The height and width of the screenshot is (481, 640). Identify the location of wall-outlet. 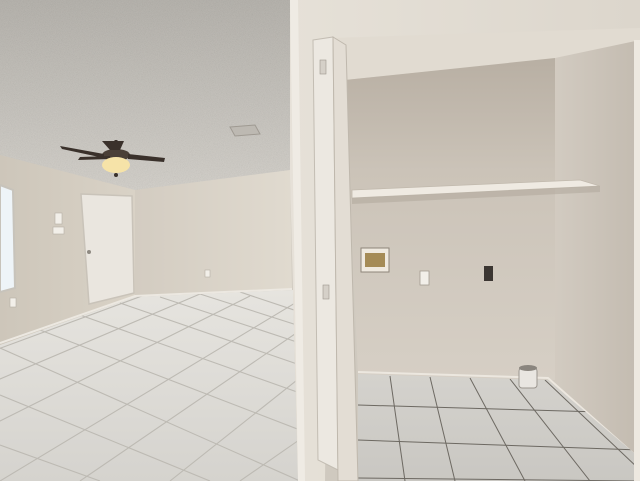
(13, 302).